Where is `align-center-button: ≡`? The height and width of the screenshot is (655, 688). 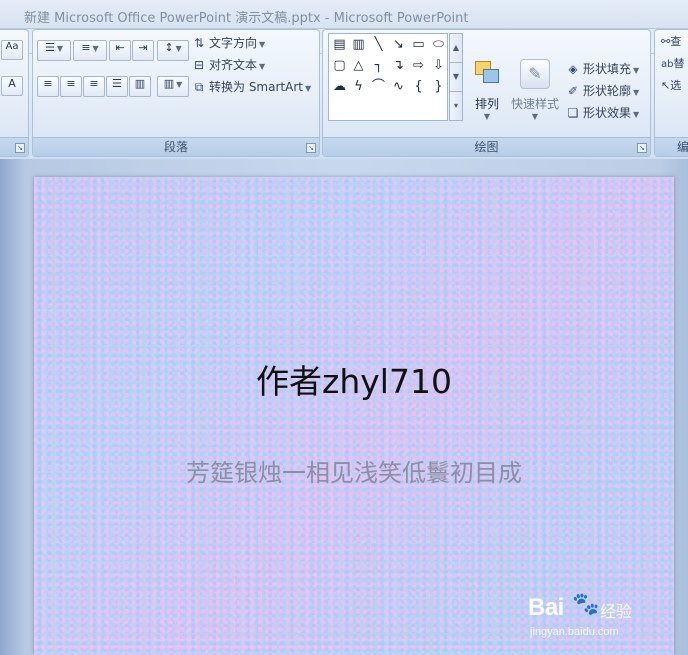 align-center-button: ≡ is located at coordinates (71, 86).